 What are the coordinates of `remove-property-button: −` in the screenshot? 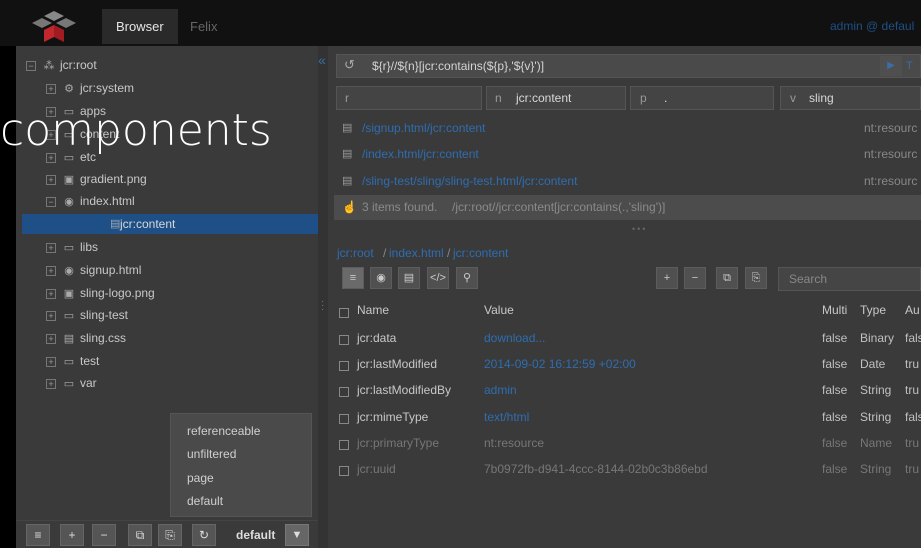 It's located at (695, 278).